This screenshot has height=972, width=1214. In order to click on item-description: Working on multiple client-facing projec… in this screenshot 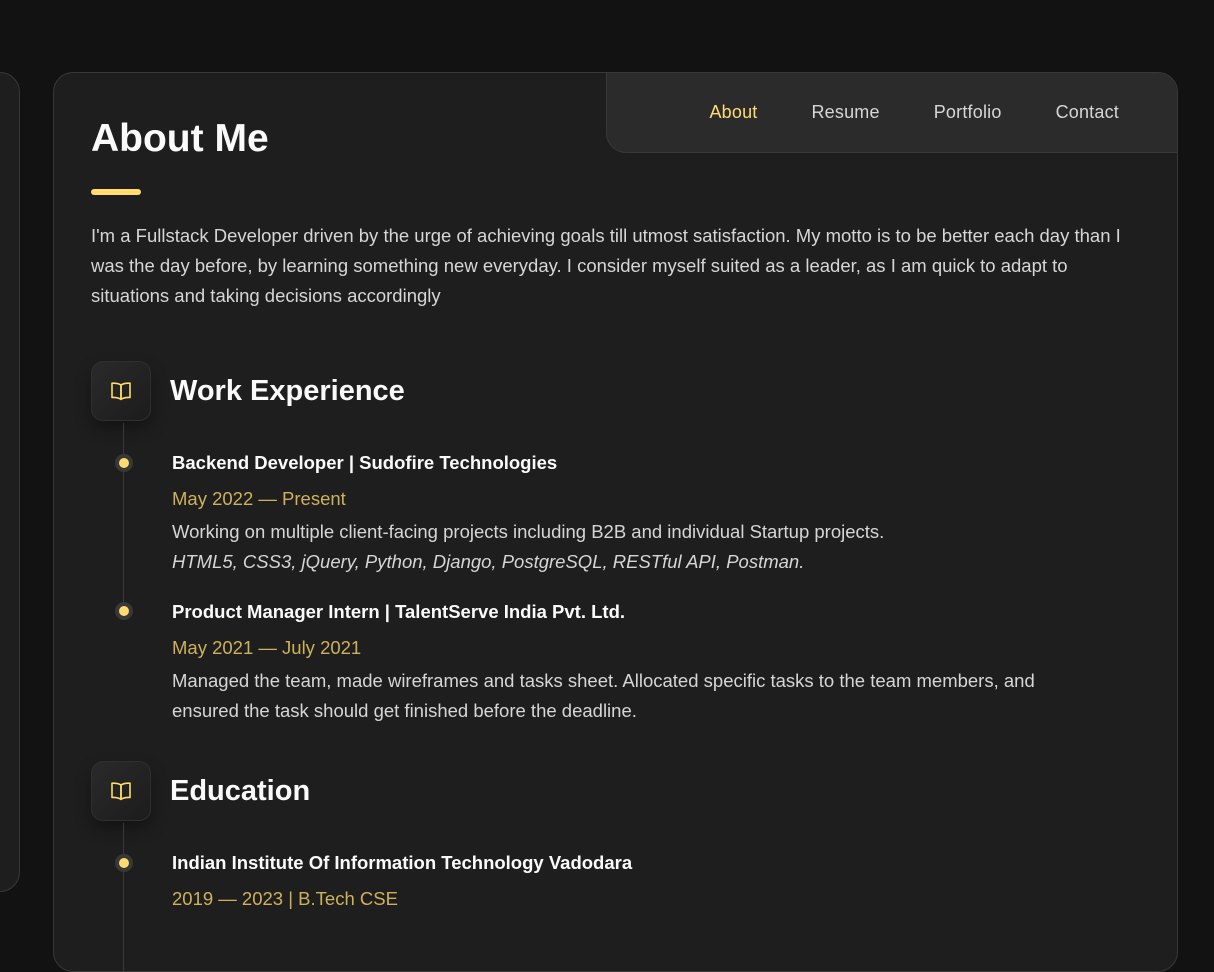, I will do `click(528, 531)`.